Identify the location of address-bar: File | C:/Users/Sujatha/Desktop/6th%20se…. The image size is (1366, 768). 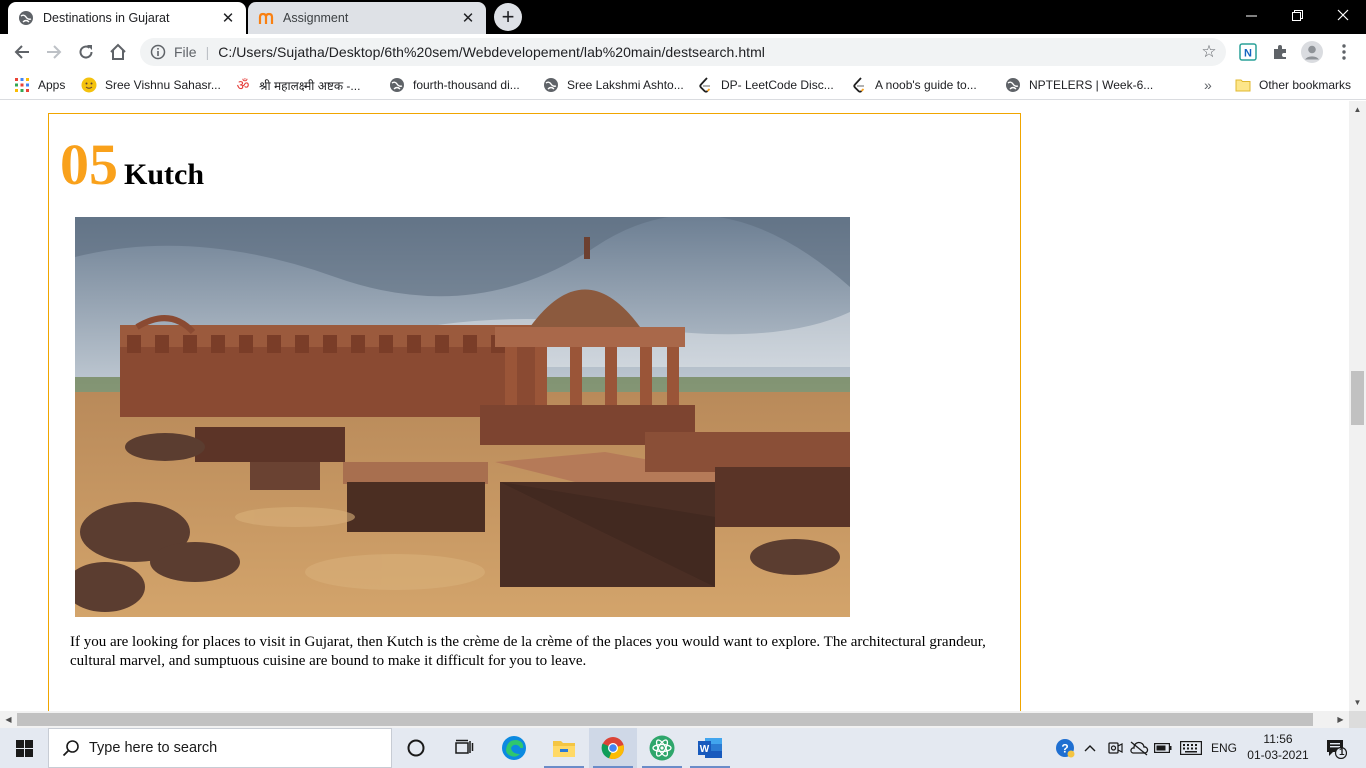
(683, 52).